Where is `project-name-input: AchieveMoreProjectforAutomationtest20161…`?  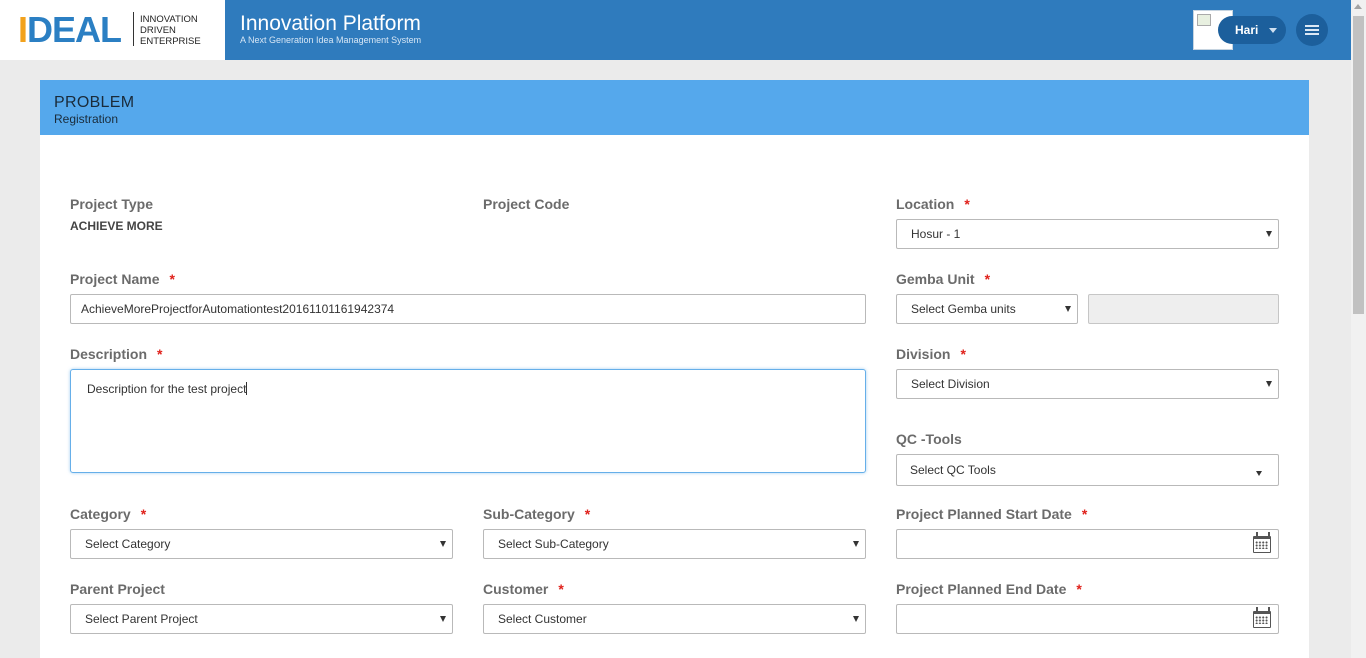
project-name-input: AchieveMoreProjectforAutomationtest20161… is located at coordinates (468, 309).